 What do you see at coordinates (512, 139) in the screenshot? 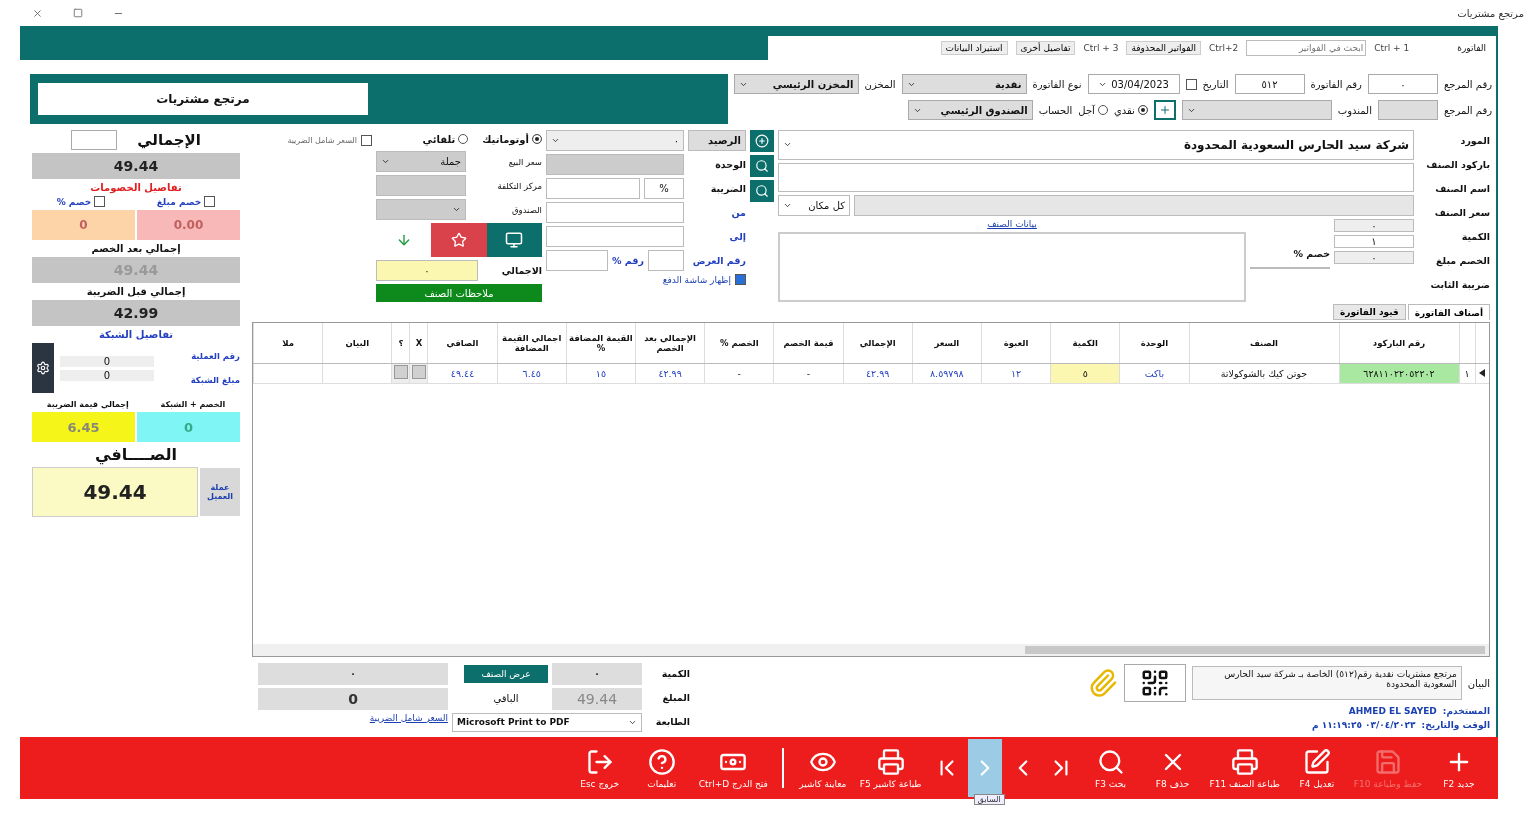
I see `radio-option: أوتوماتيك` at bounding box center [512, 139].